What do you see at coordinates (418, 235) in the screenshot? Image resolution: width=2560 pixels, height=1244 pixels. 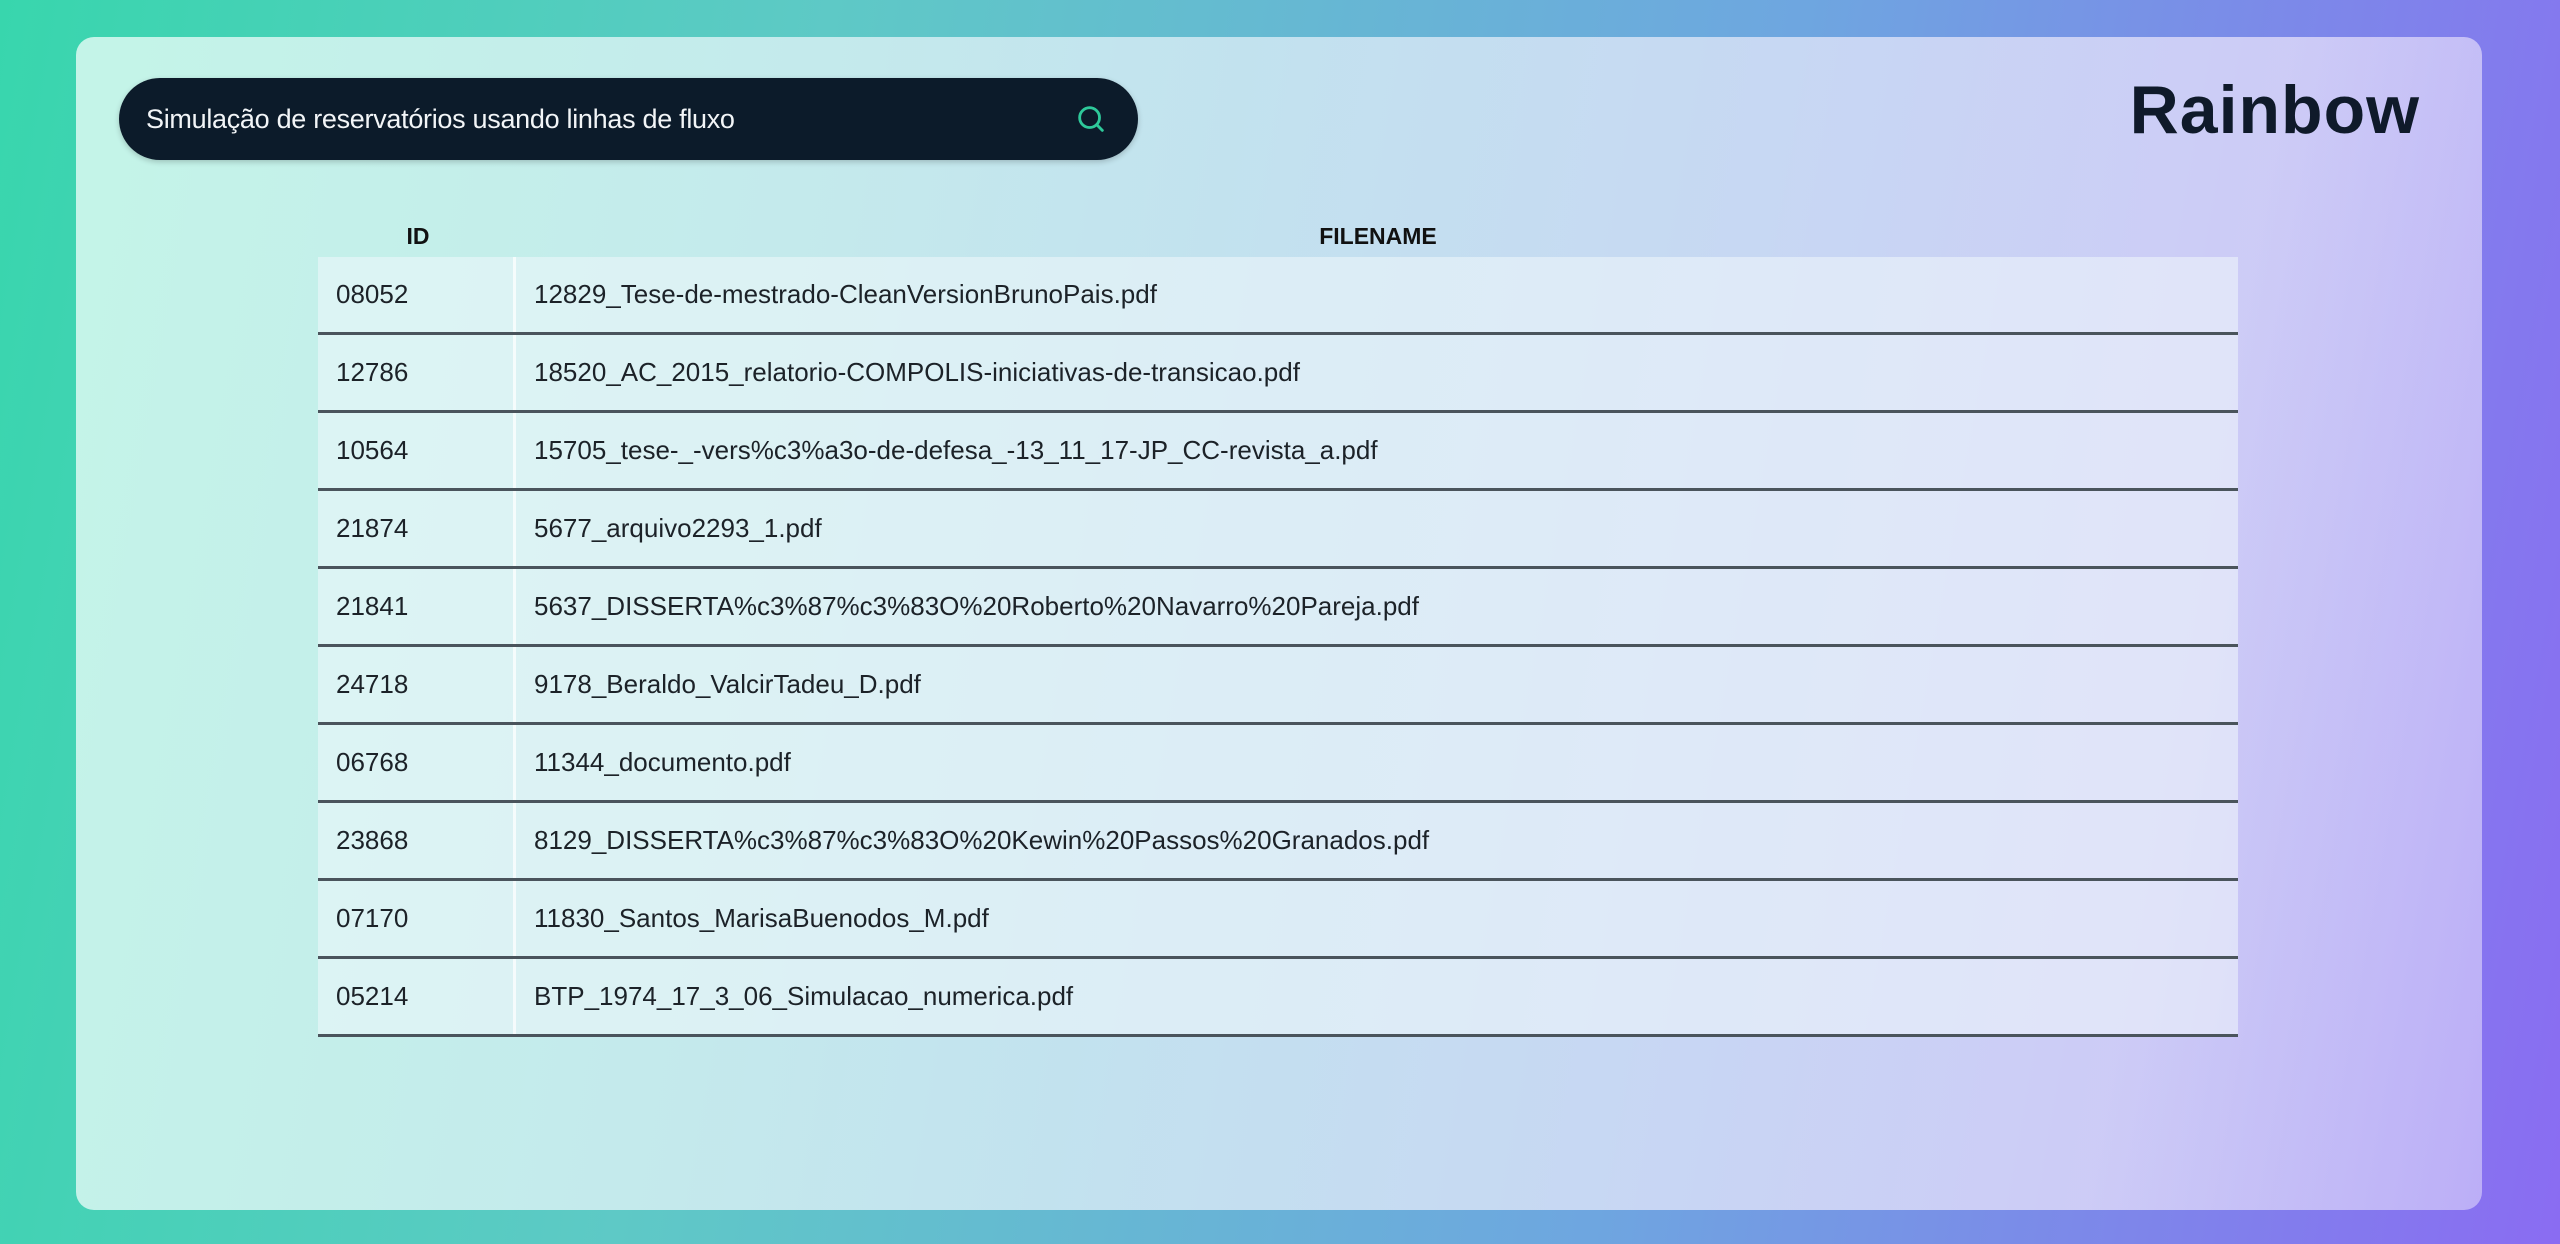 I see `column-header-id: ID` at bounding box center [418, 235].